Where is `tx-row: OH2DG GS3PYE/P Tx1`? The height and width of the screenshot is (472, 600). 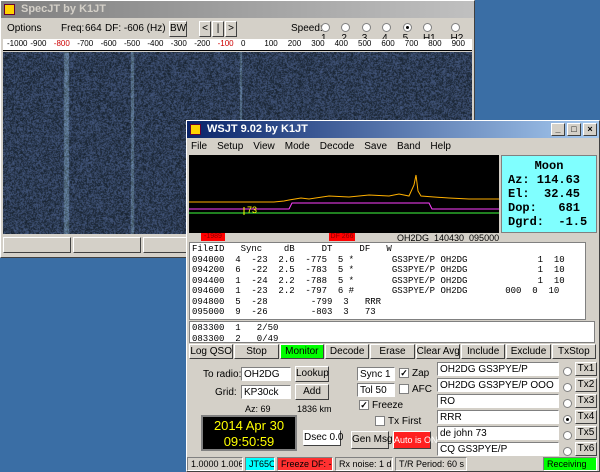 tx-row: OH2DG GS3PYE/P Tx1 is located at coordinates (518, 369).